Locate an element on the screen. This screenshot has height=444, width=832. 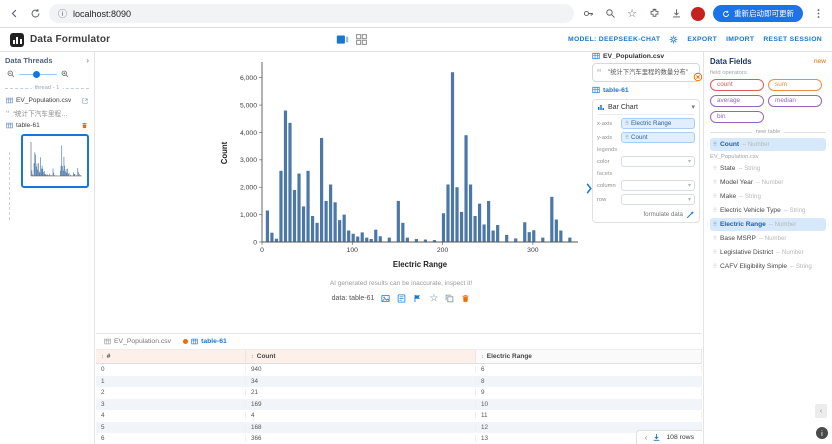
back-icon is located at coordinates (14, 14).